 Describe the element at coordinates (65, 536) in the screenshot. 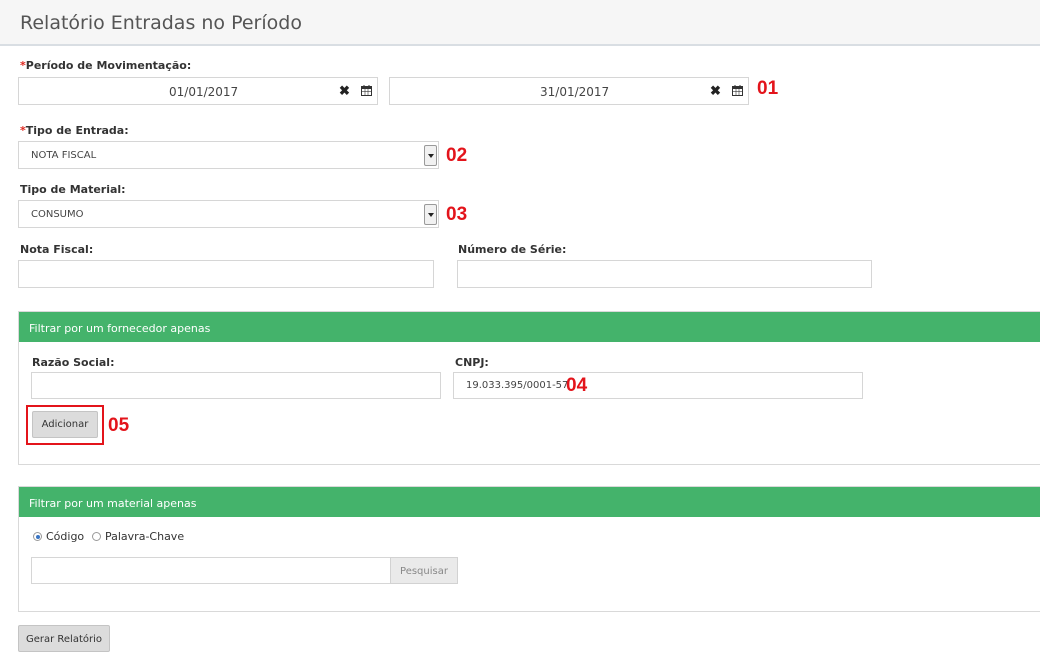

I see `radio-codigo-label: Código` at that location.